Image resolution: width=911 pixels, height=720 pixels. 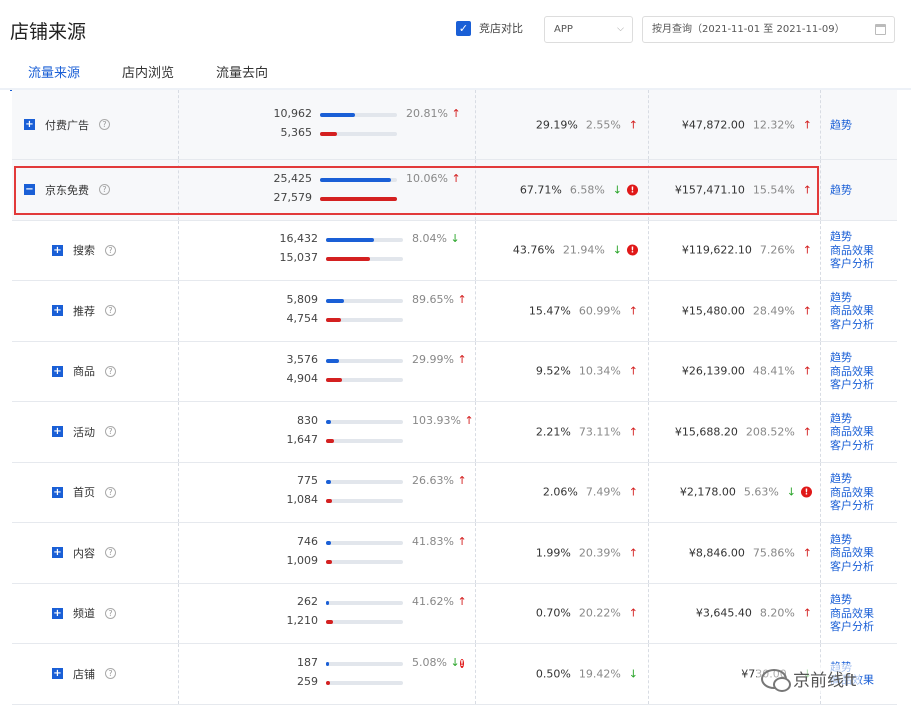 I want to click on amount-cell: ¥119,622.10 7.26% ↑, so click(x=747, y=250).